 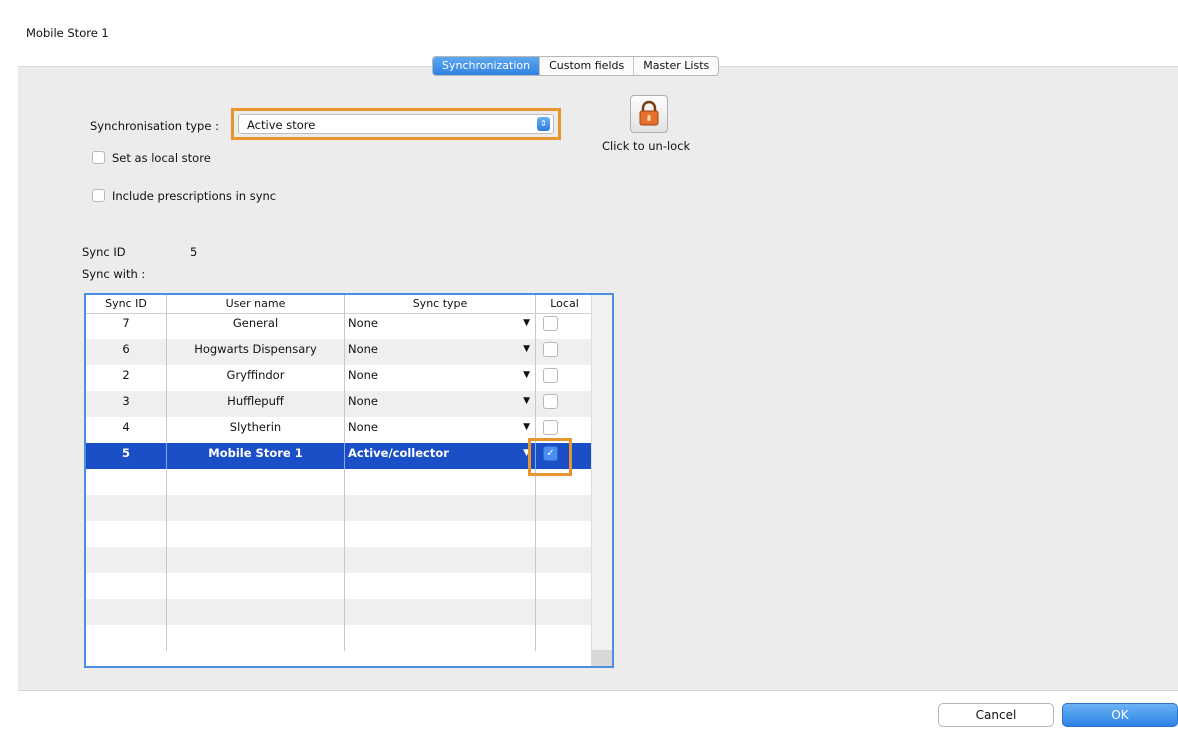 I want to click on sync-id-label: Sync ID, so click(x=104, y=252).